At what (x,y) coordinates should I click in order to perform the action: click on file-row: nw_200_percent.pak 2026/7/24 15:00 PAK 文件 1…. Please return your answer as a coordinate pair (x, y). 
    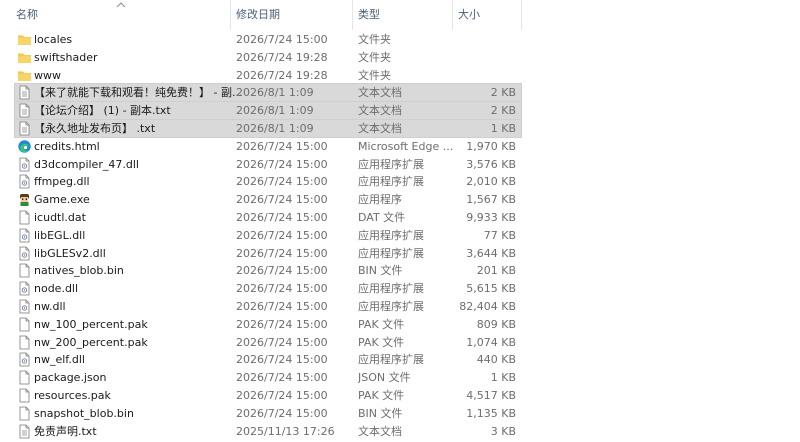
    Looking at the image, I should click on (268, 342).